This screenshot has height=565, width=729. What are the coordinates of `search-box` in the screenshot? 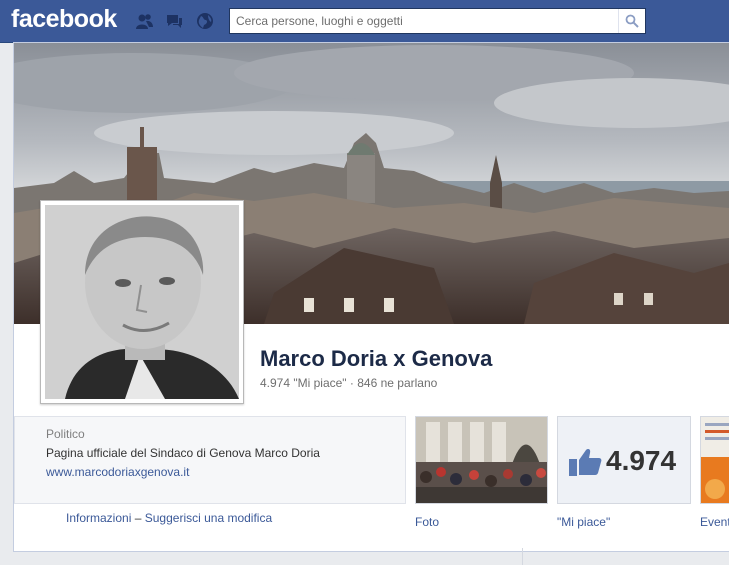 It's located at (437, 21).